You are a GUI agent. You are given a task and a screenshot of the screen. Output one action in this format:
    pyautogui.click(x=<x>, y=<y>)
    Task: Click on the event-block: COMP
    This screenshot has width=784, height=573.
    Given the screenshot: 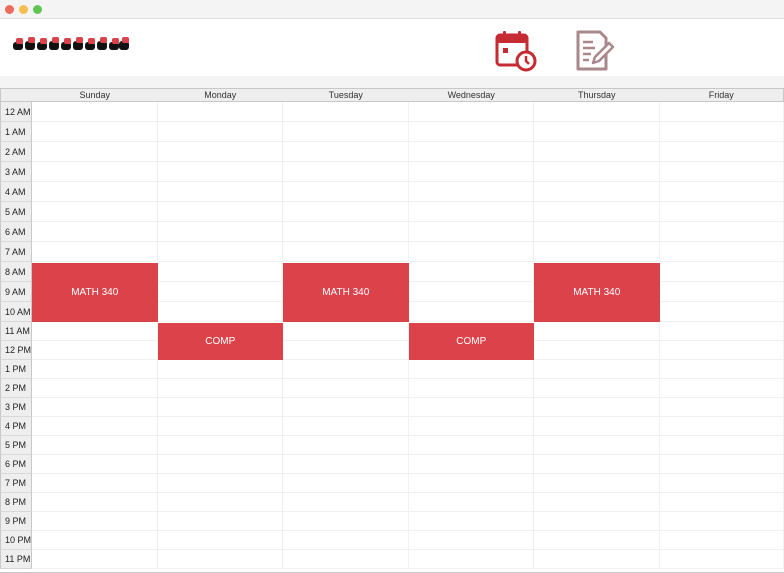 What is the action you would take?
    pyautogui.click(x=220, y=341)
    